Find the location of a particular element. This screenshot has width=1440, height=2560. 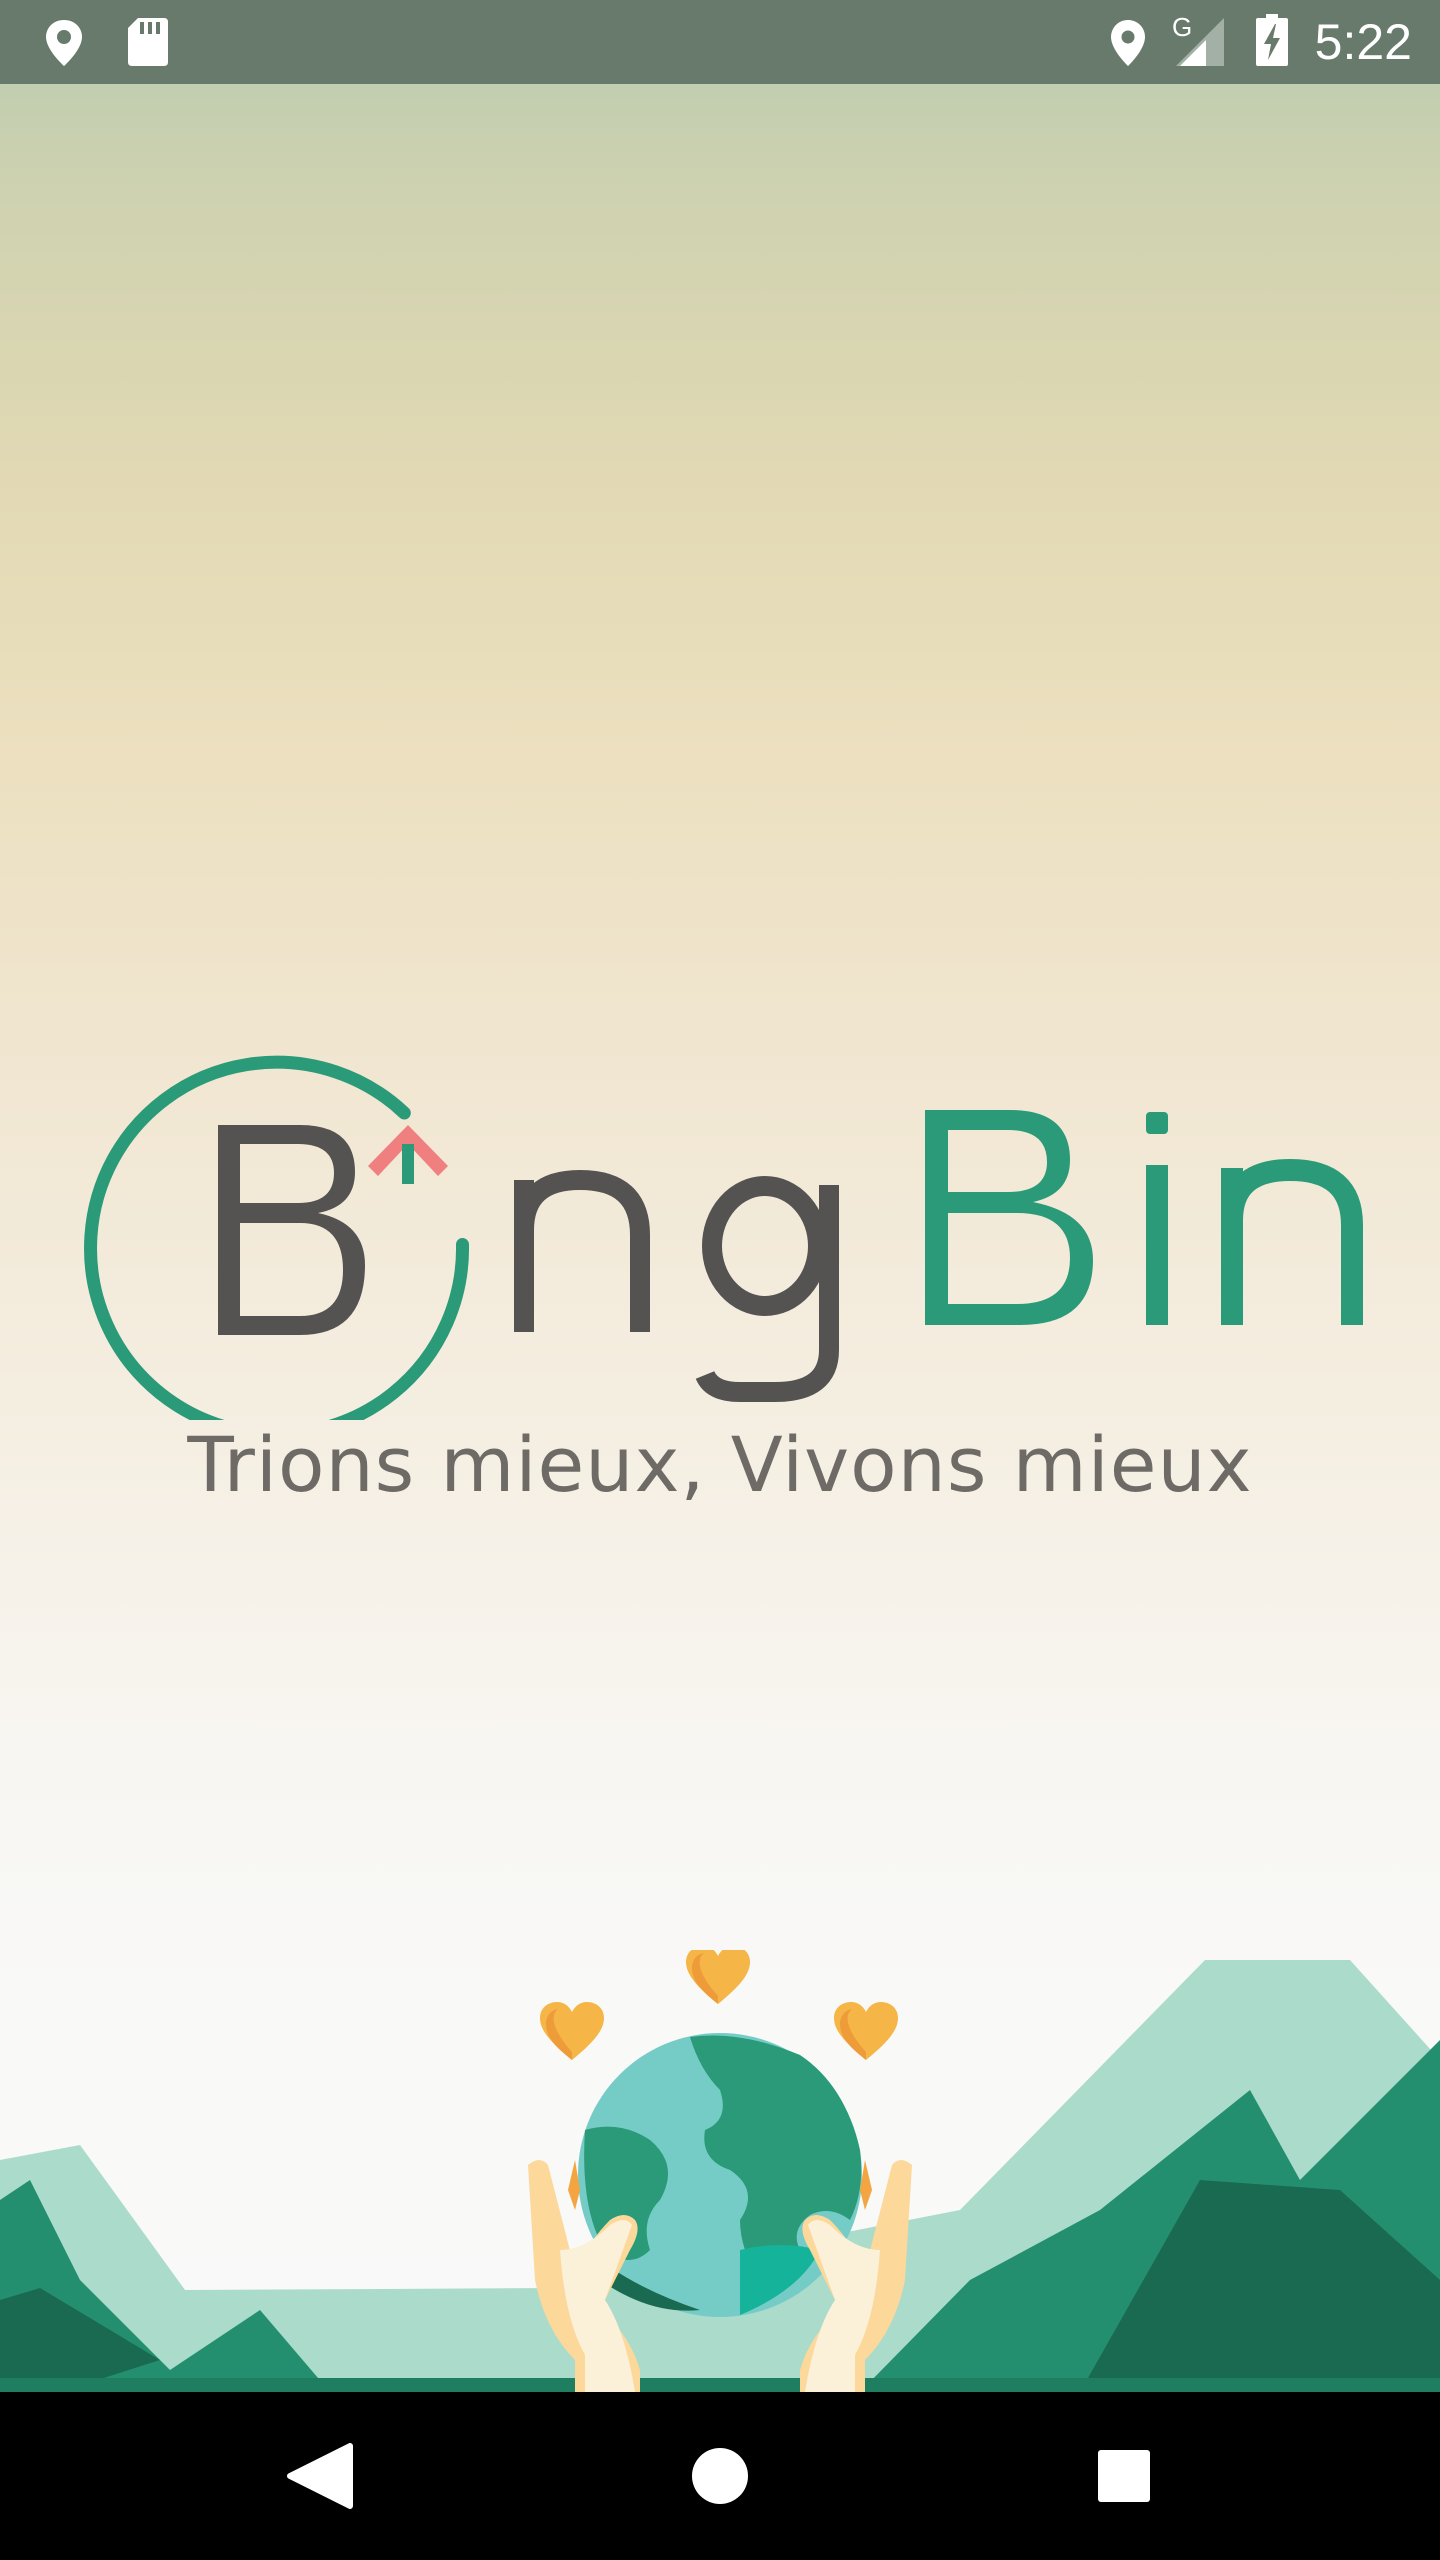

logo-letter-i is located at coordinates (1157, 1245).